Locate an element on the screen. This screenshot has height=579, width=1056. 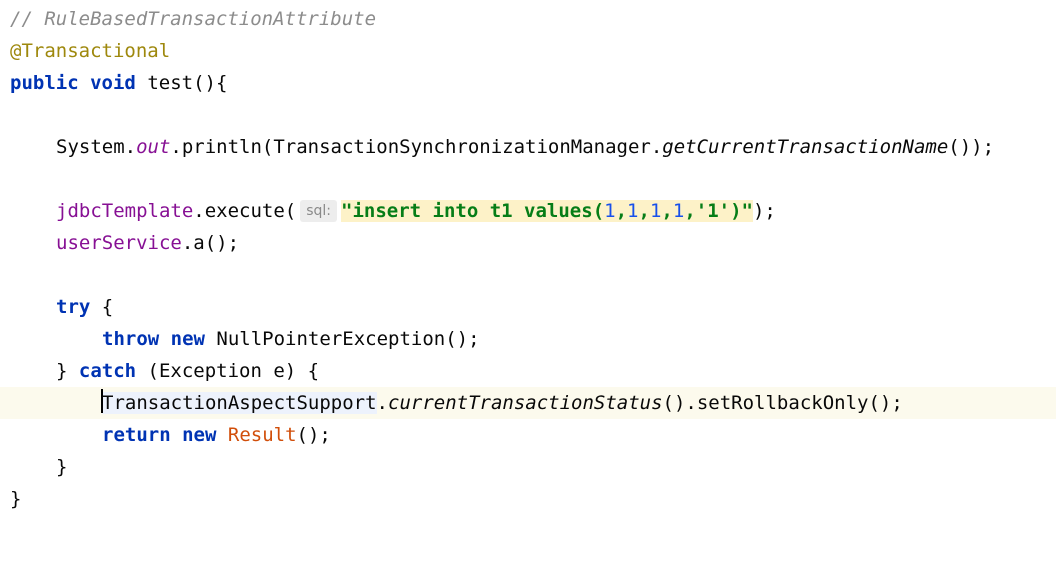
sql-string-end: '1')" is located at coordinates (724, 211).